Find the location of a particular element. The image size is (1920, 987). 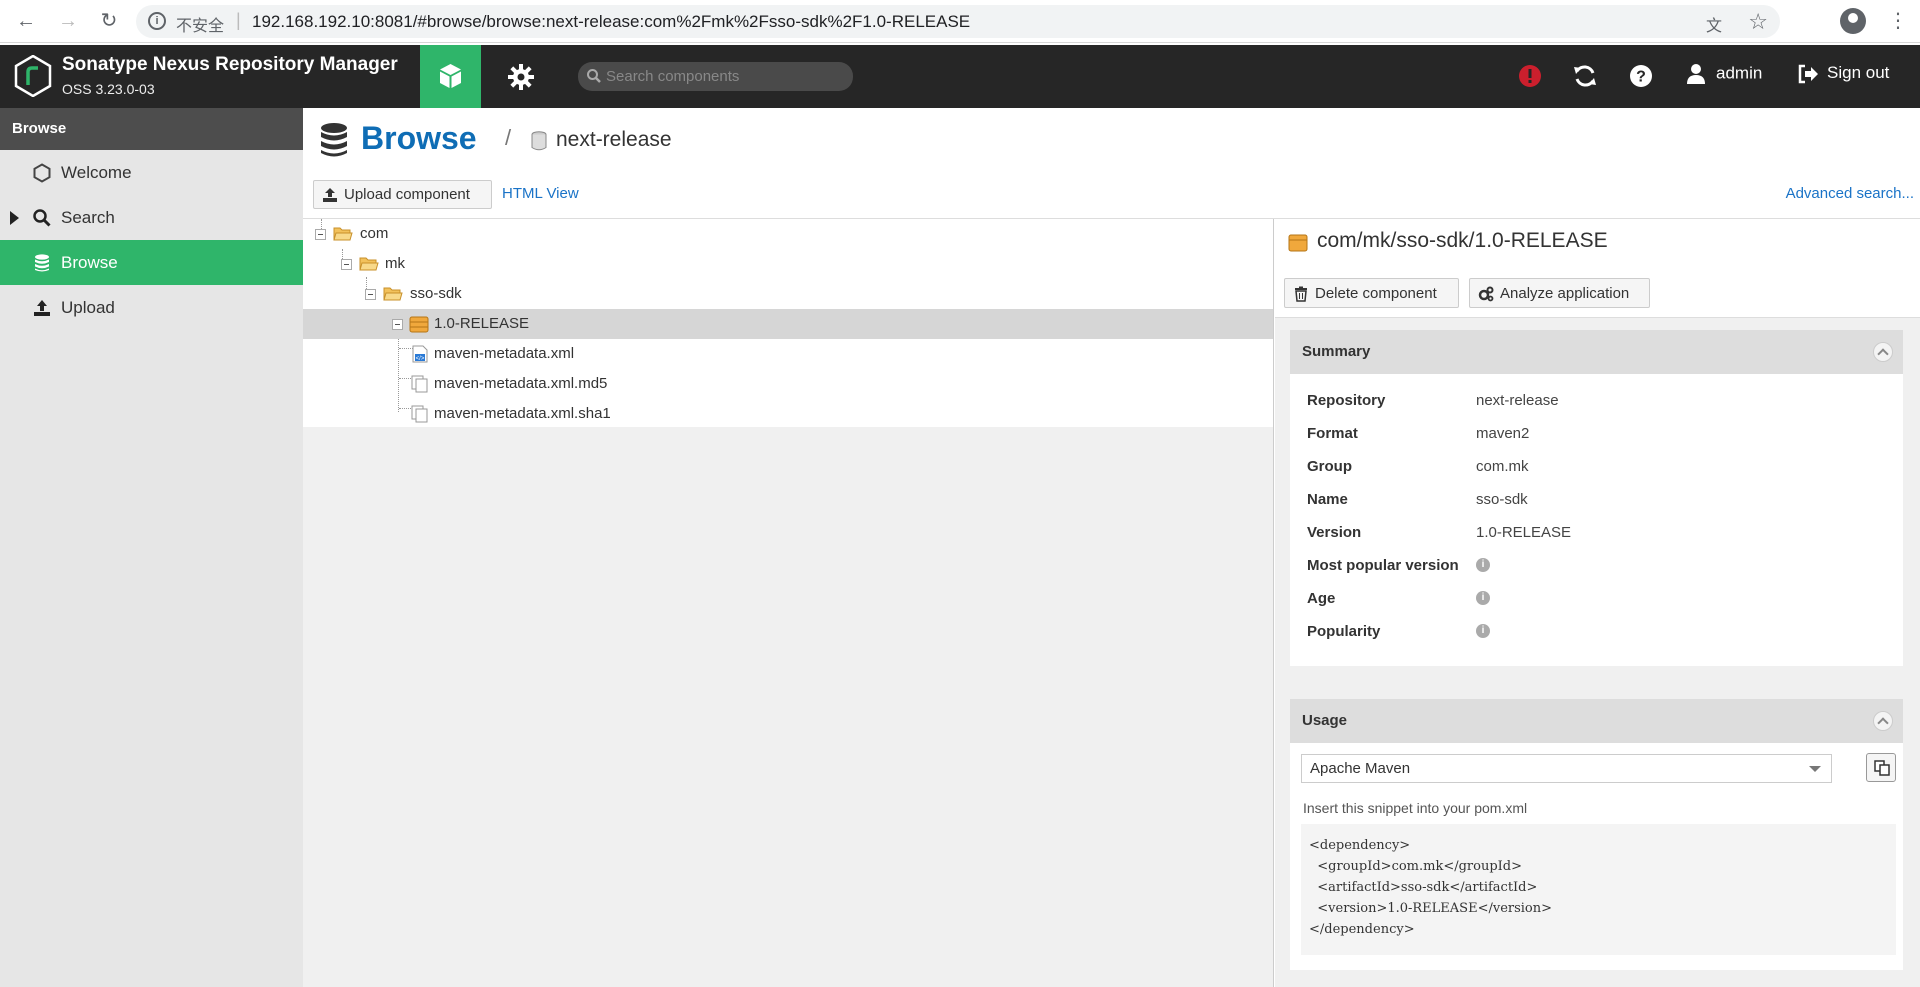

tree-node-version: 1.0-RELEASE is located at coordinates (788, 324).